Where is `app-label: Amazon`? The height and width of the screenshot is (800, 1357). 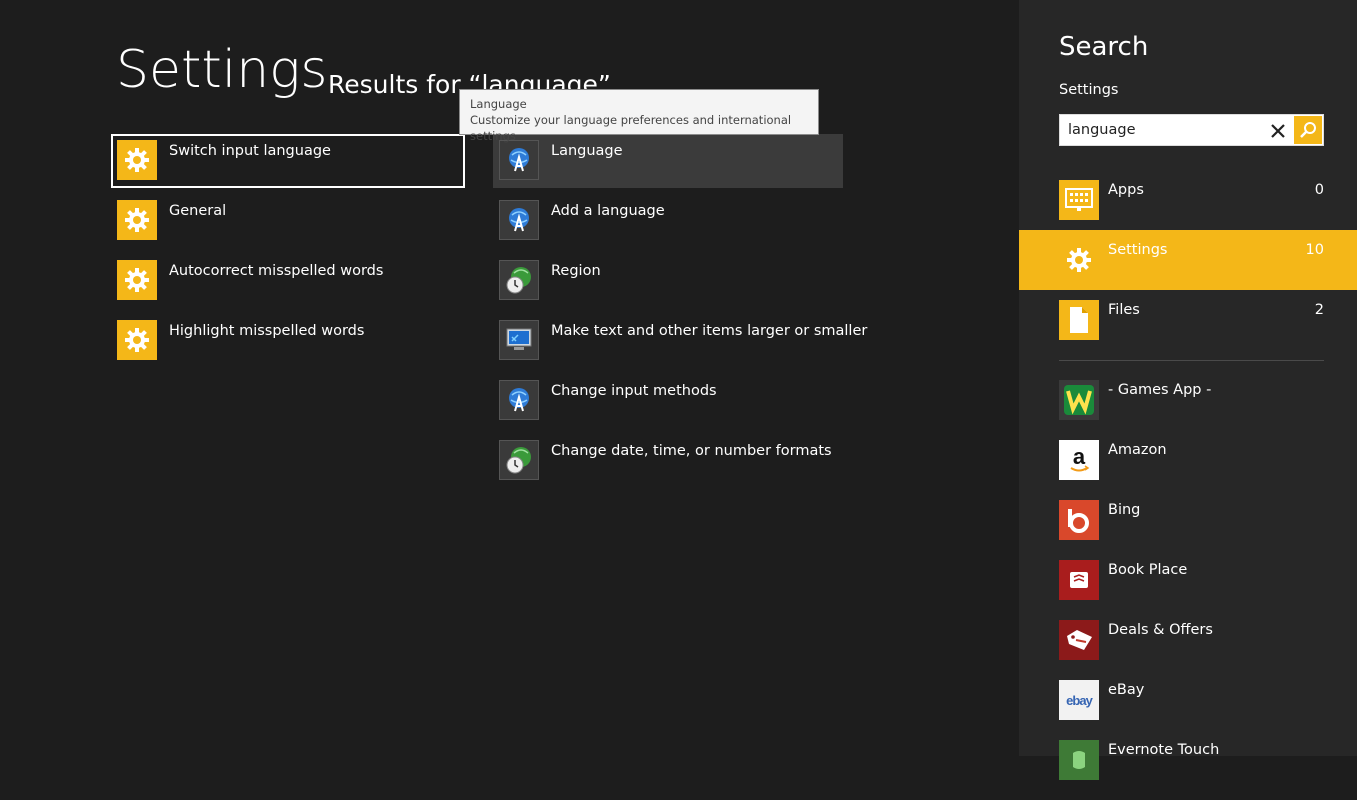 app-label: Amazon is located at coordinates (1137, 450).